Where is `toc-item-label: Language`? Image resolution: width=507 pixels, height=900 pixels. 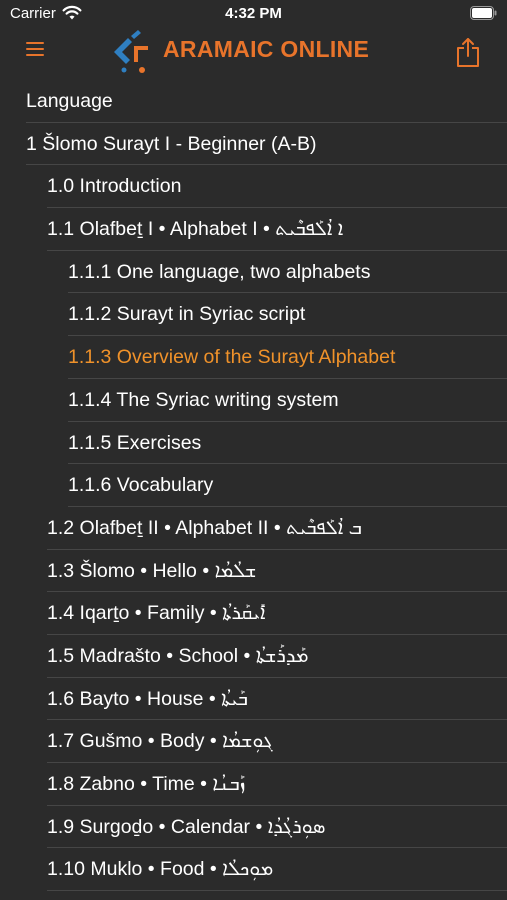
toc-item-label: Language is located at coordinates (69, 101).